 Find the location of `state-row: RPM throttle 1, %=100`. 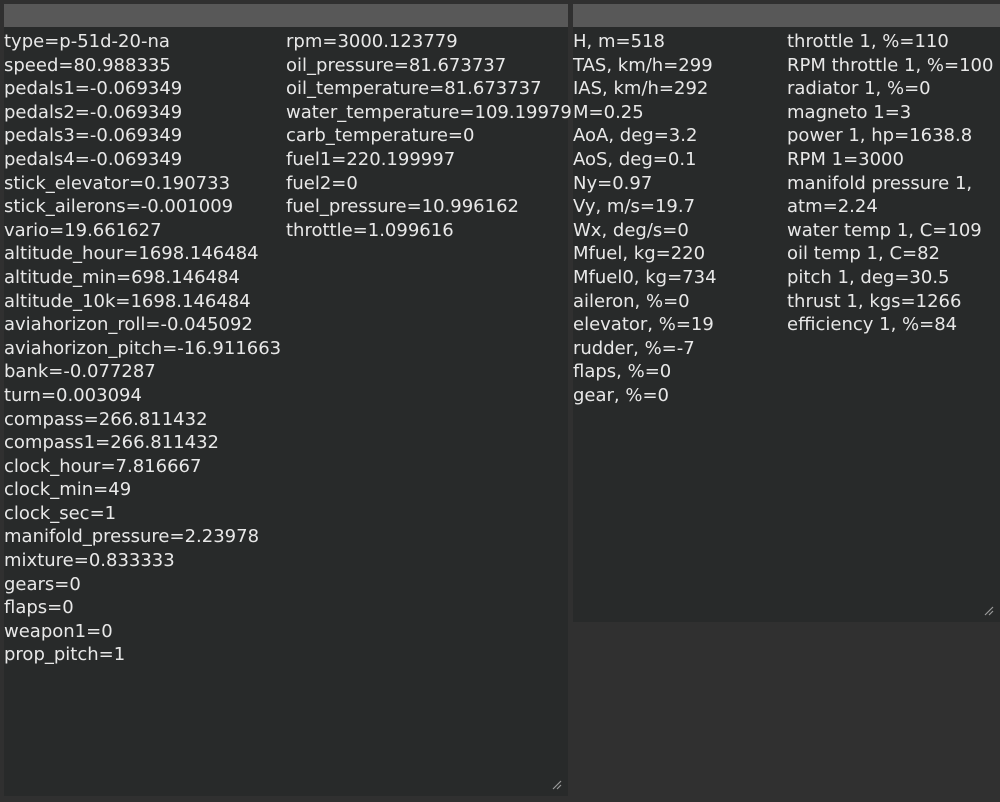

state-row: RPM throttle 1, %=100 is located at coordinates (890, 65).